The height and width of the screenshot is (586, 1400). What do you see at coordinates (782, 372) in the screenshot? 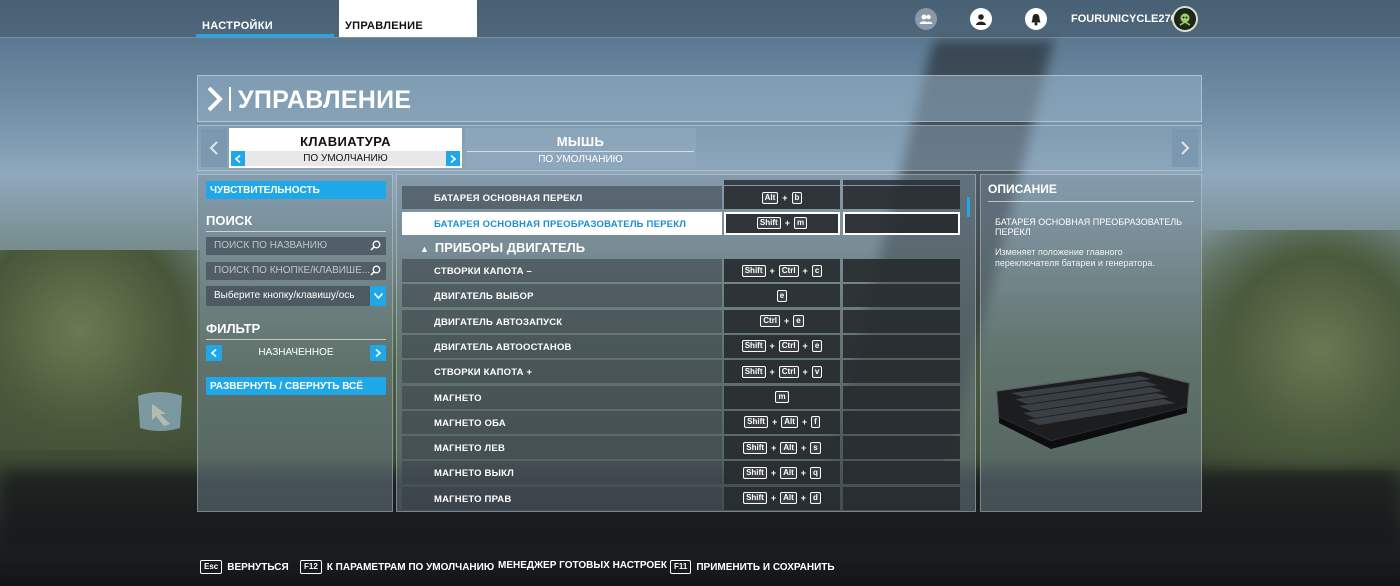
I see `primary-binding-slot: Shift + Ctrl + v` at bounding box center [782, 372].